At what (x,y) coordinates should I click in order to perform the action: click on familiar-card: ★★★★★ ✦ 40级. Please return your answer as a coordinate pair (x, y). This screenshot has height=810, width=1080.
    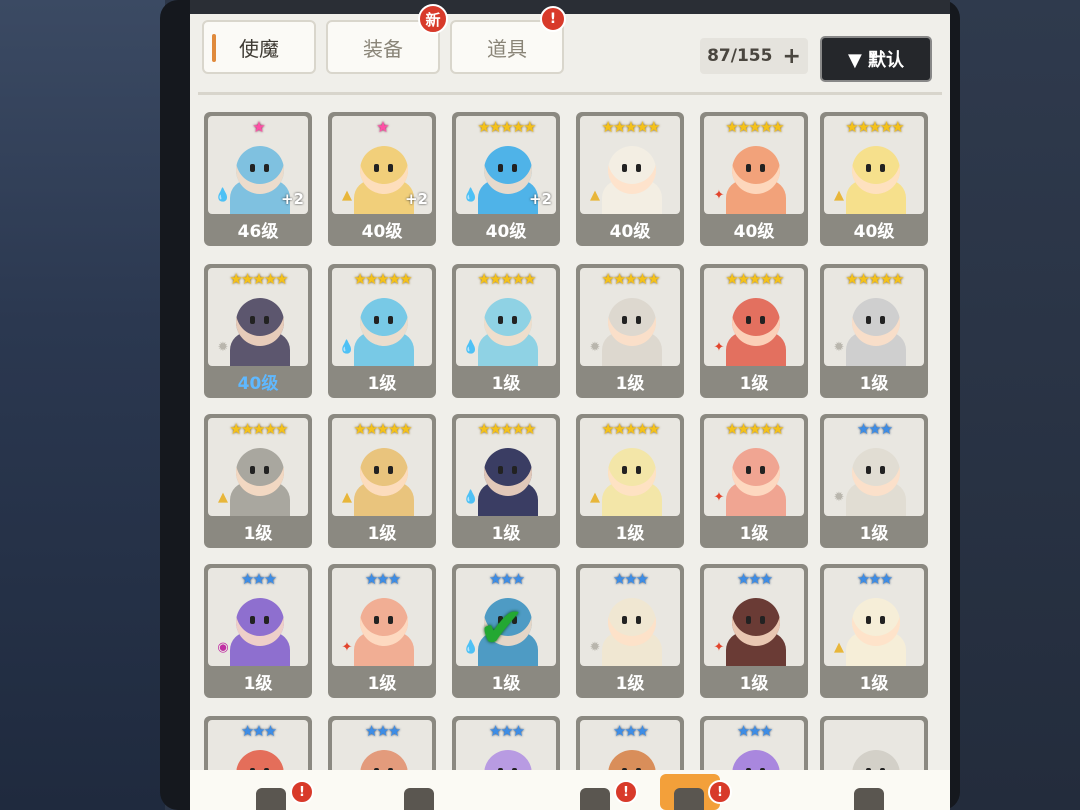
    Looking at the image, I should click on (754, 179).